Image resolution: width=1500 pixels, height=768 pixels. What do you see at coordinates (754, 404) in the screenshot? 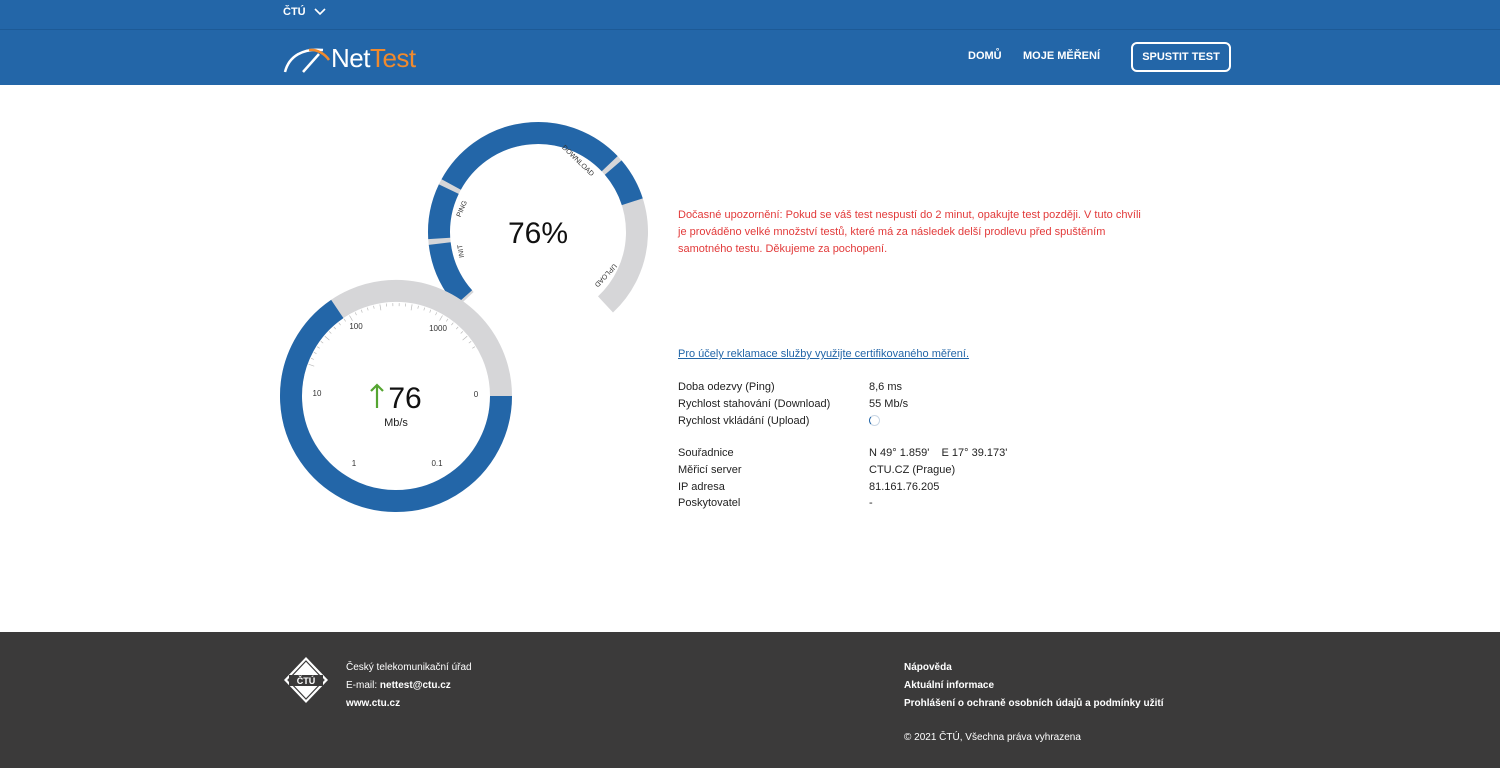
I see `result-label: Rychlost stahování (Download)` at bounding box center [754, 404].